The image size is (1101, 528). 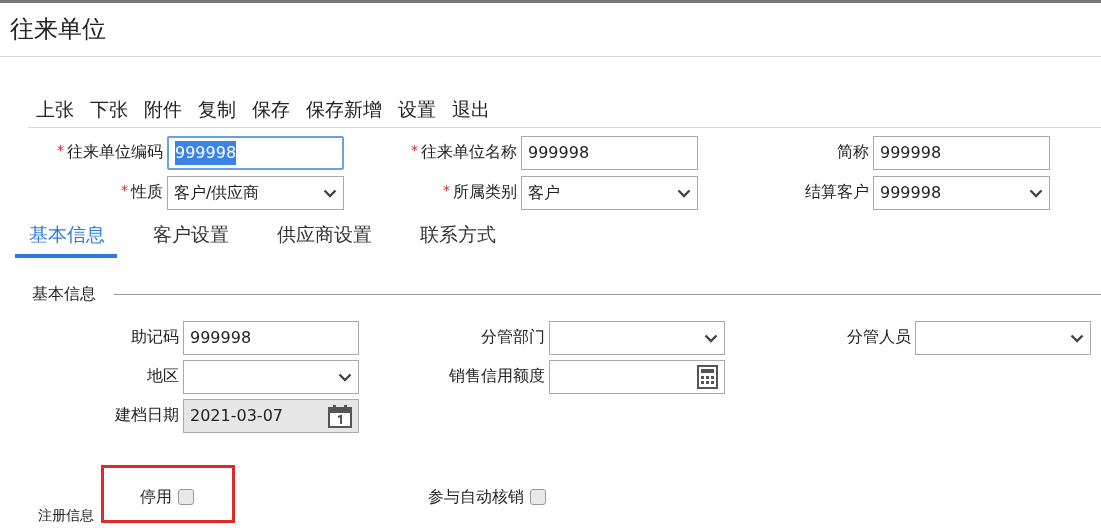 What do you see at coordinates (147, 415) in the screenshot?
I see `field-label: 建档日期` at bounding box center [147, 415].